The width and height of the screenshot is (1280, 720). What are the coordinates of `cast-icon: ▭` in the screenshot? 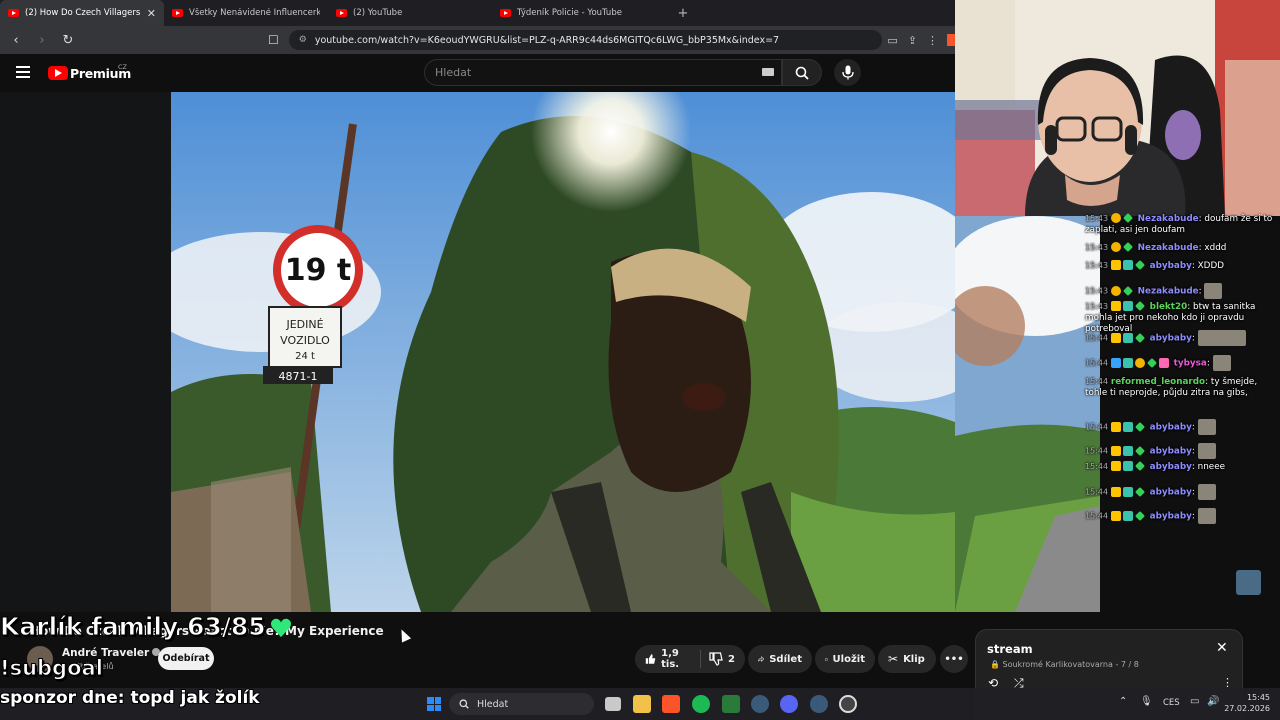 It's located at (892, 40).